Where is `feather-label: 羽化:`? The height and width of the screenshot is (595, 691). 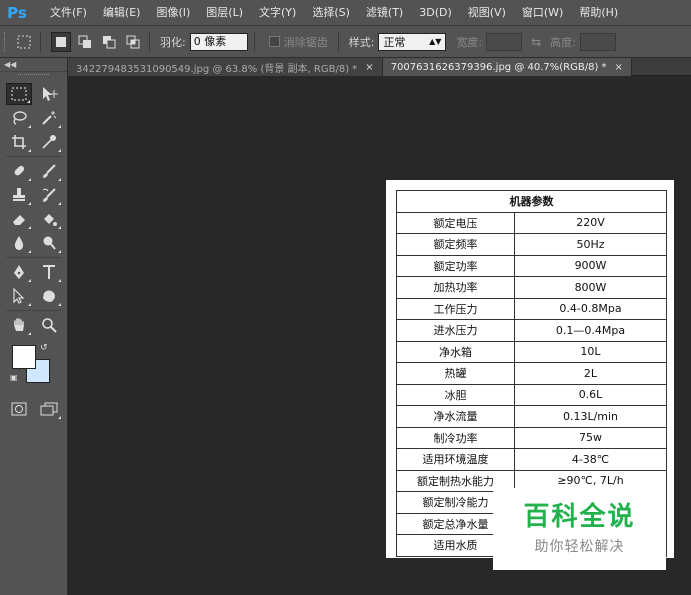 feather-label: 羽化: is located at coordinates (173, 42).